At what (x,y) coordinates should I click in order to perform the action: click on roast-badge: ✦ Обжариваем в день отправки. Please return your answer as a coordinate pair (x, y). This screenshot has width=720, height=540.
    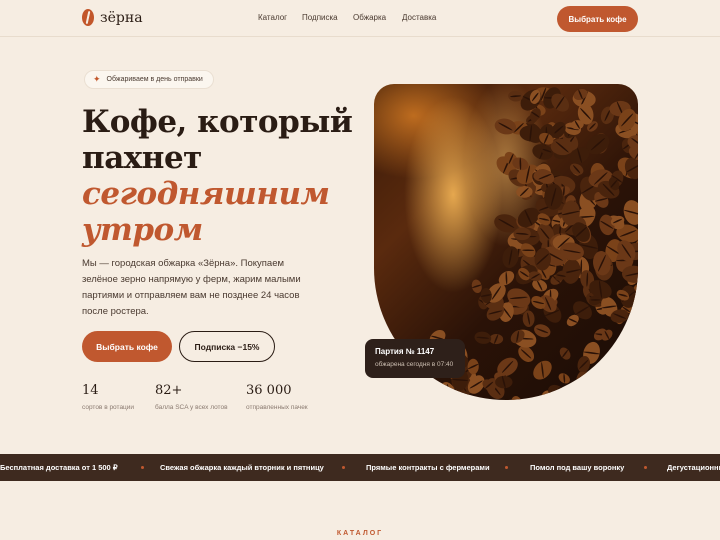
    Looking at the image, I should click on (149, 79).